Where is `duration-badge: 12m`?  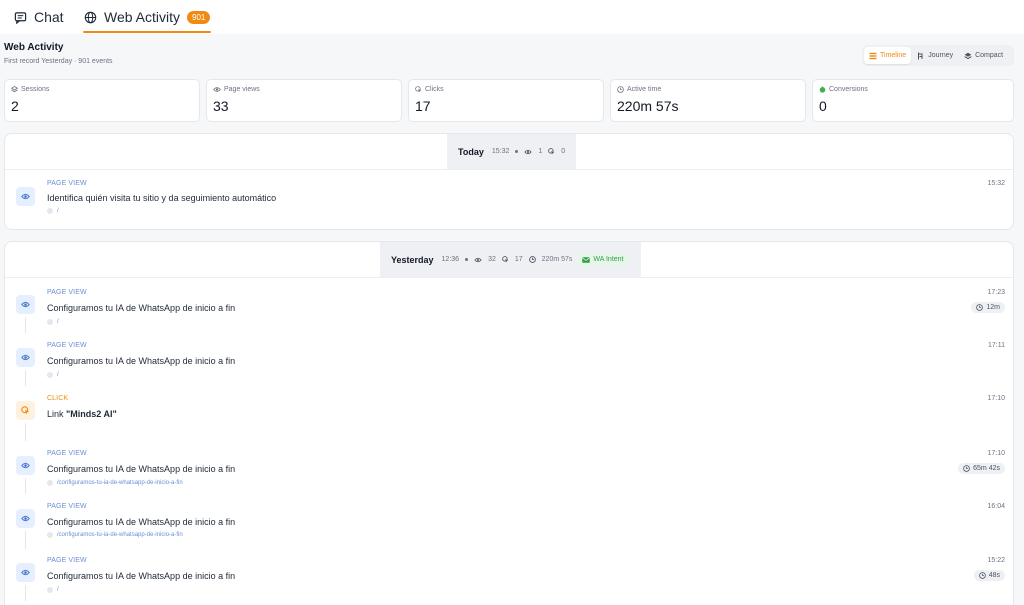
duration-badge: 12m is located at coordinates (988, 307).